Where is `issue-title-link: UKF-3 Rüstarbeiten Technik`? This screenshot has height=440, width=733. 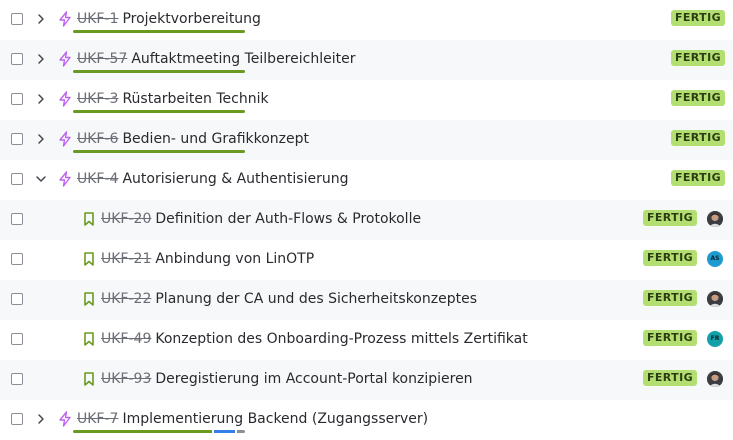
issue-title-link: UKF-3 Rüstarbeiten Technik is located at coordinates (173, 99).